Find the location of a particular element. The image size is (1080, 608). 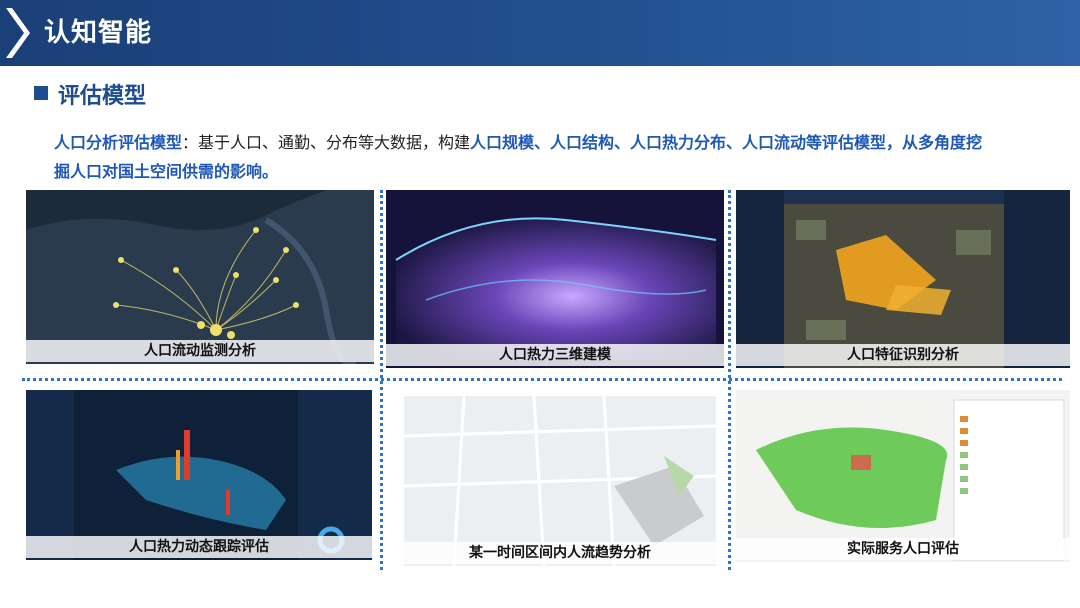

panel-heat-3d: 人口热力三维建模 is located at coordinates (555, 279).